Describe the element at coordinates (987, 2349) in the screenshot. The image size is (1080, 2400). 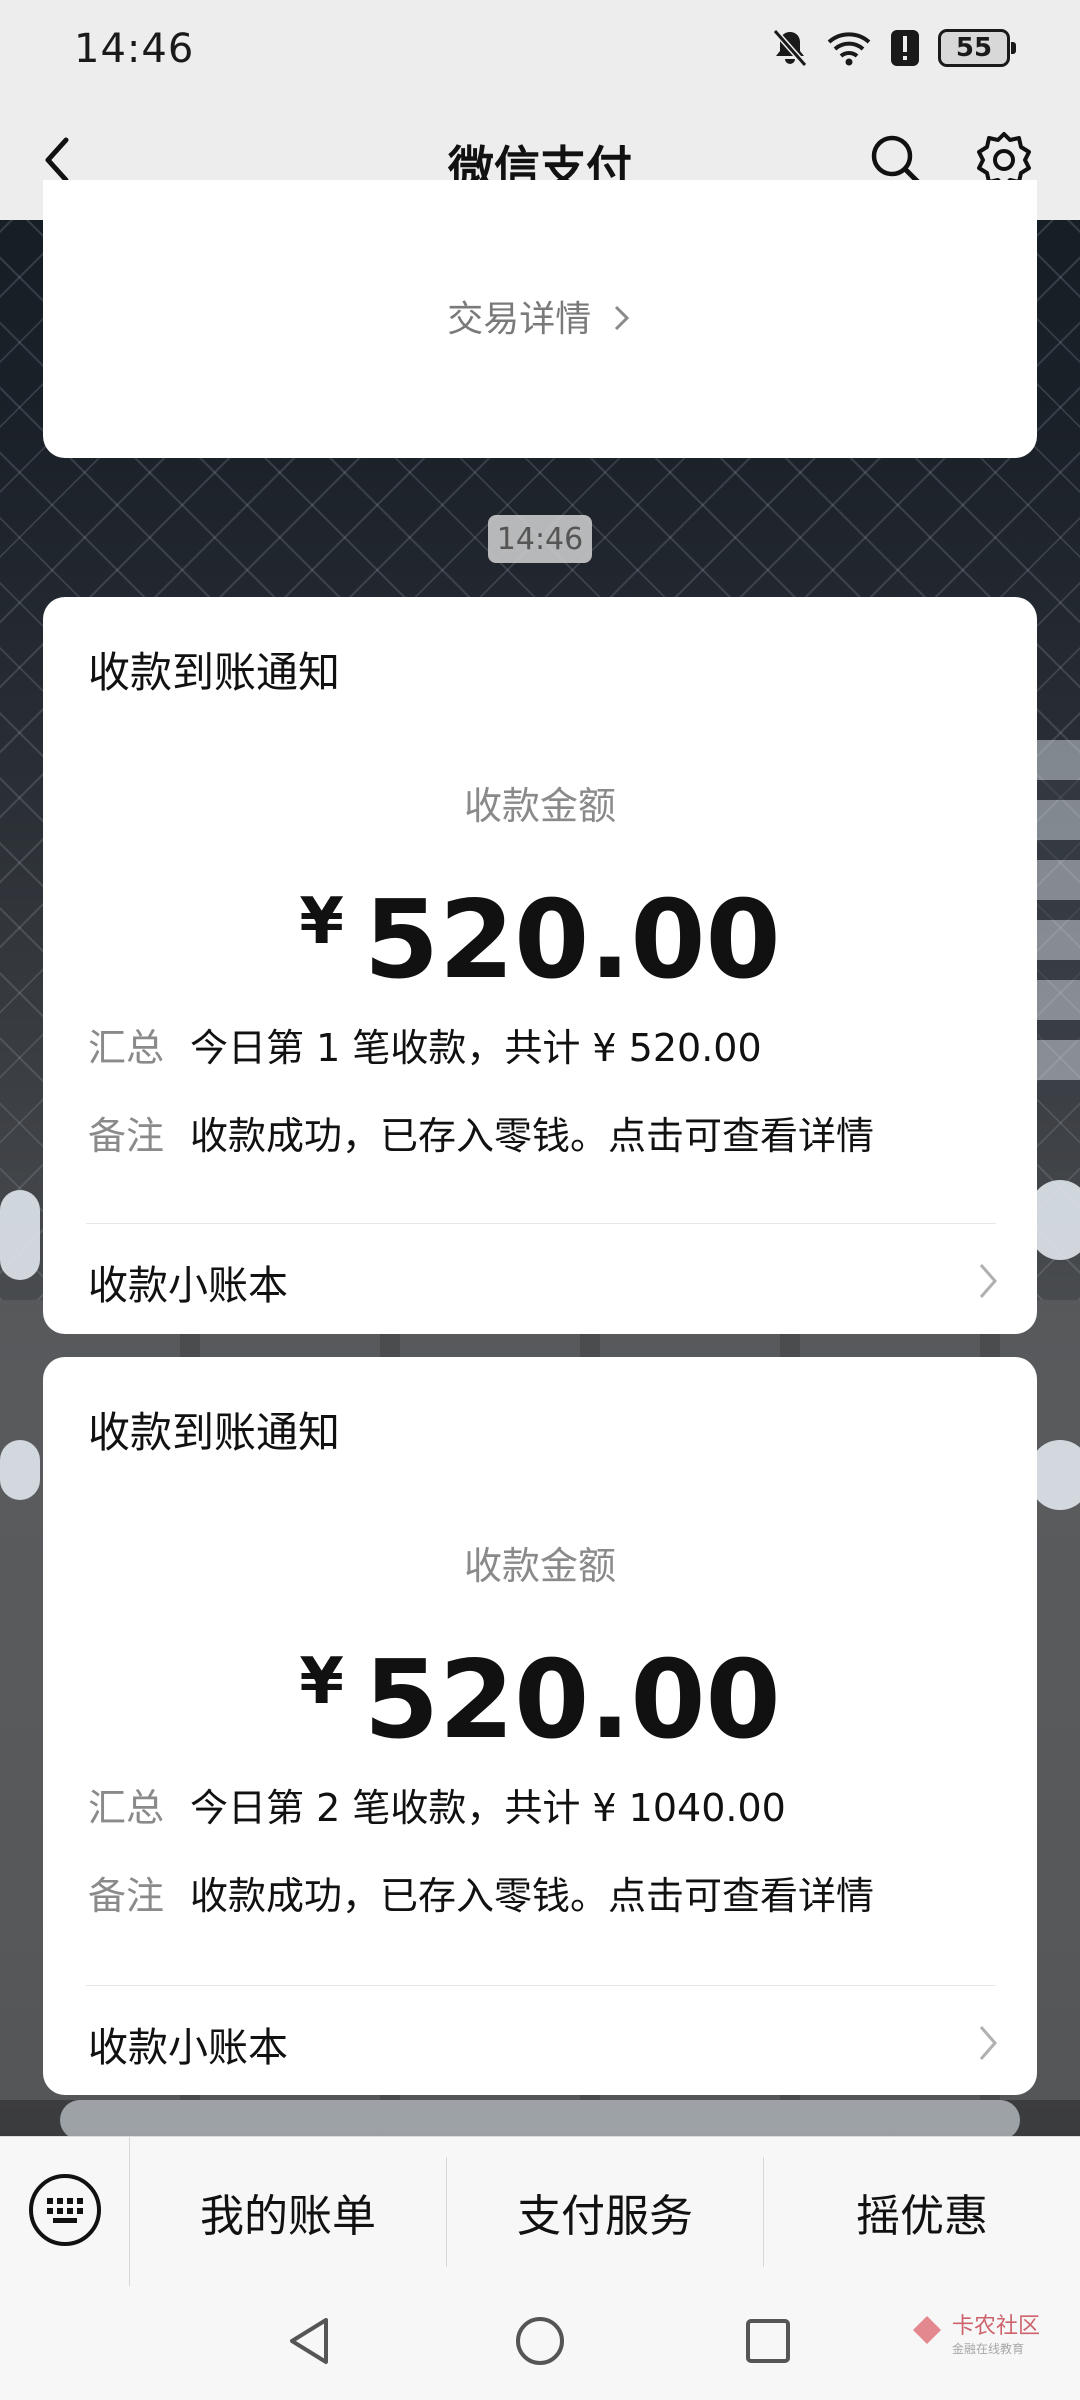
I see `watermark-subtext: 金融在线教育` at that location.